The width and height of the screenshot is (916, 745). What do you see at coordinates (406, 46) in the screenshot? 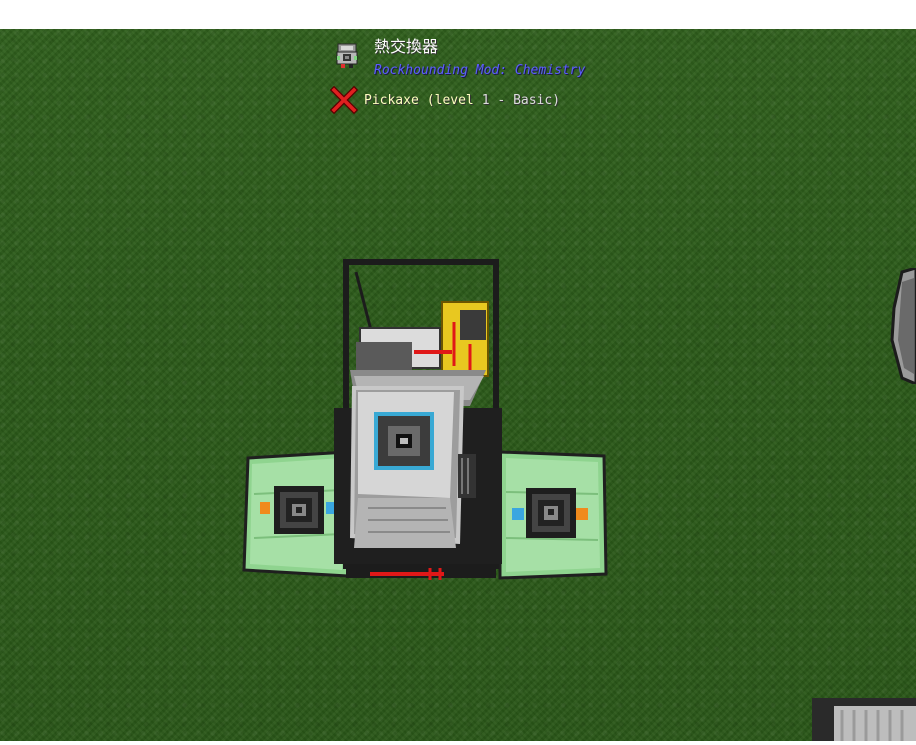
I see `block-name: 熱交換器` at bounding box center [406, 46].